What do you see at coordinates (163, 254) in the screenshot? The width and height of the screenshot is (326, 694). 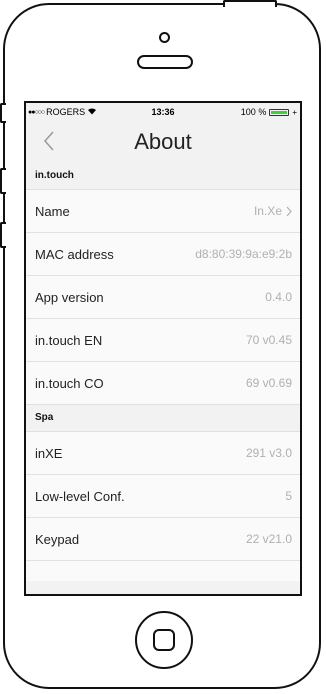 I see `mac-address-row: MAC address d8:80:39:9a:e9:2b` at bounding box center [163, 254].